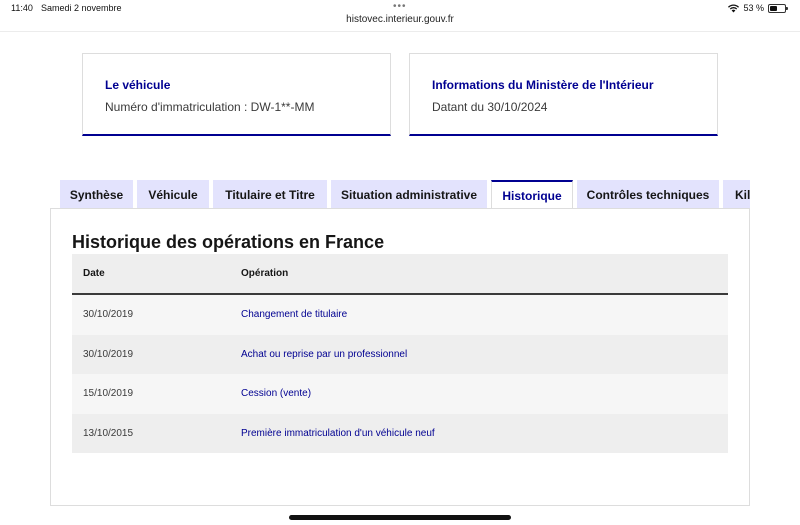 The width and height of the screenshot is (800, 525). I want to click on row-operation: Cession (vente), so click(276, 393).